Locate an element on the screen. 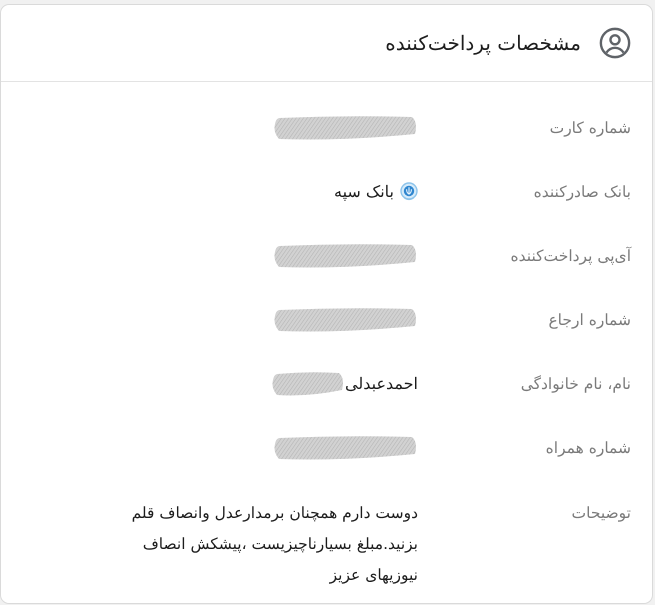 Image resolution: width=655 pixels, height=605 pixels. field-label: بانک صادرکننده is located at coordinates (582, 192).